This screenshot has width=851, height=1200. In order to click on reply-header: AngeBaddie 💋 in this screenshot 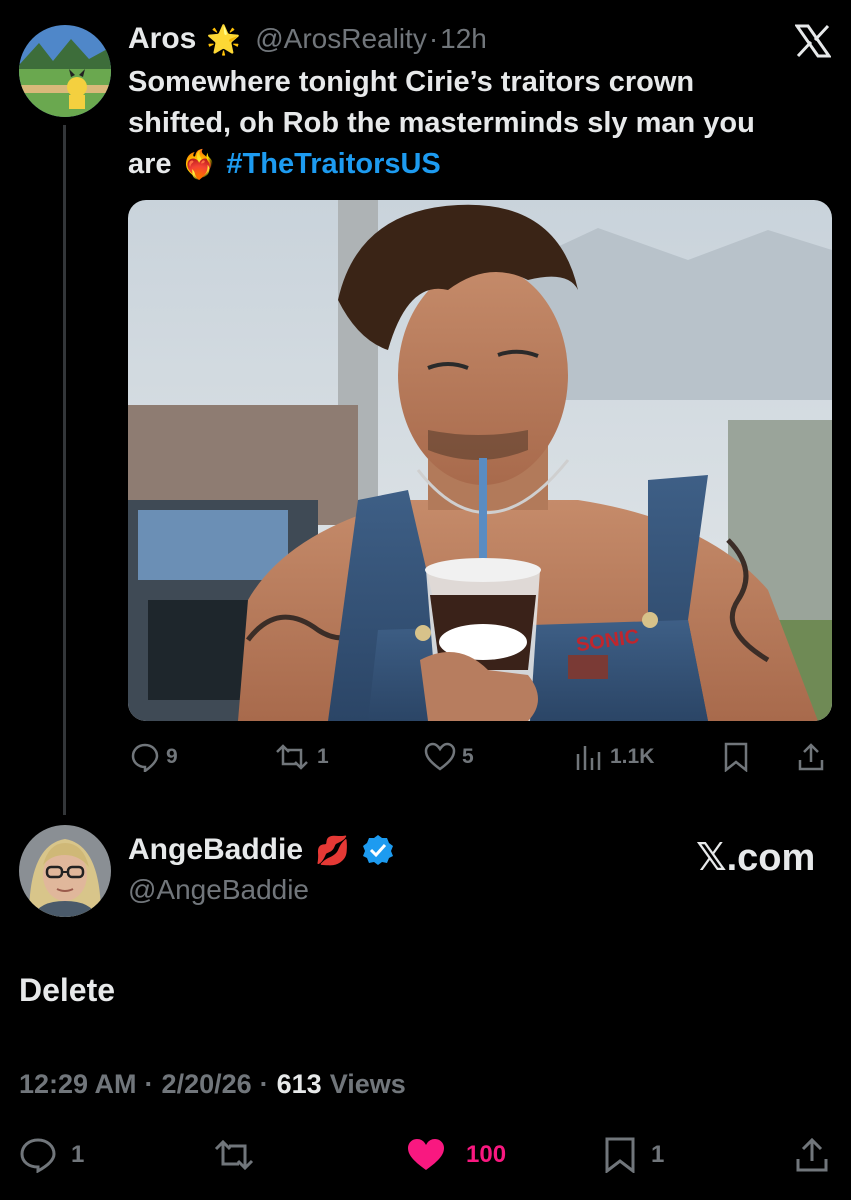, I will do `click(261, 850)`.